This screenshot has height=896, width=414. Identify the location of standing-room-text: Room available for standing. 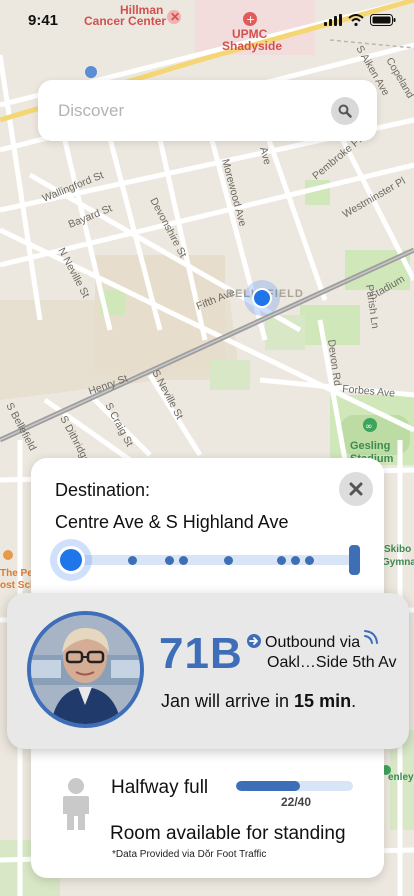
(228, 833).